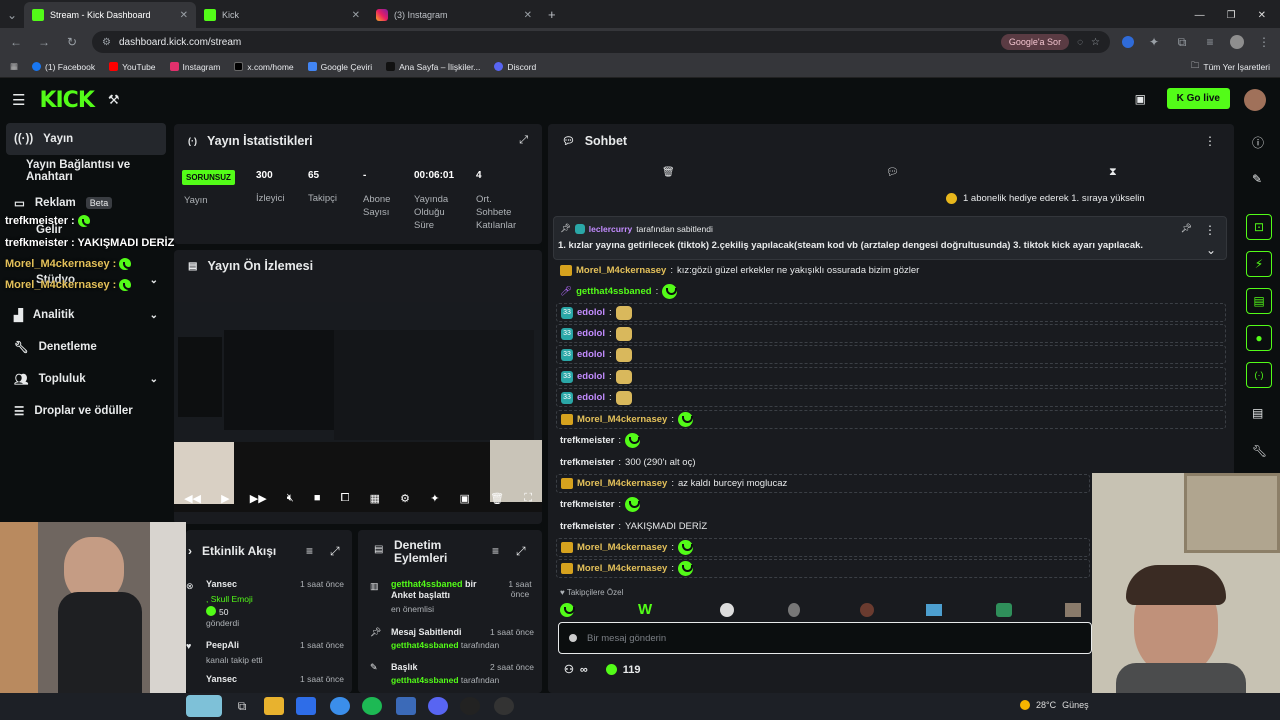  I want to click on chrome-icon, so click(340, 706).